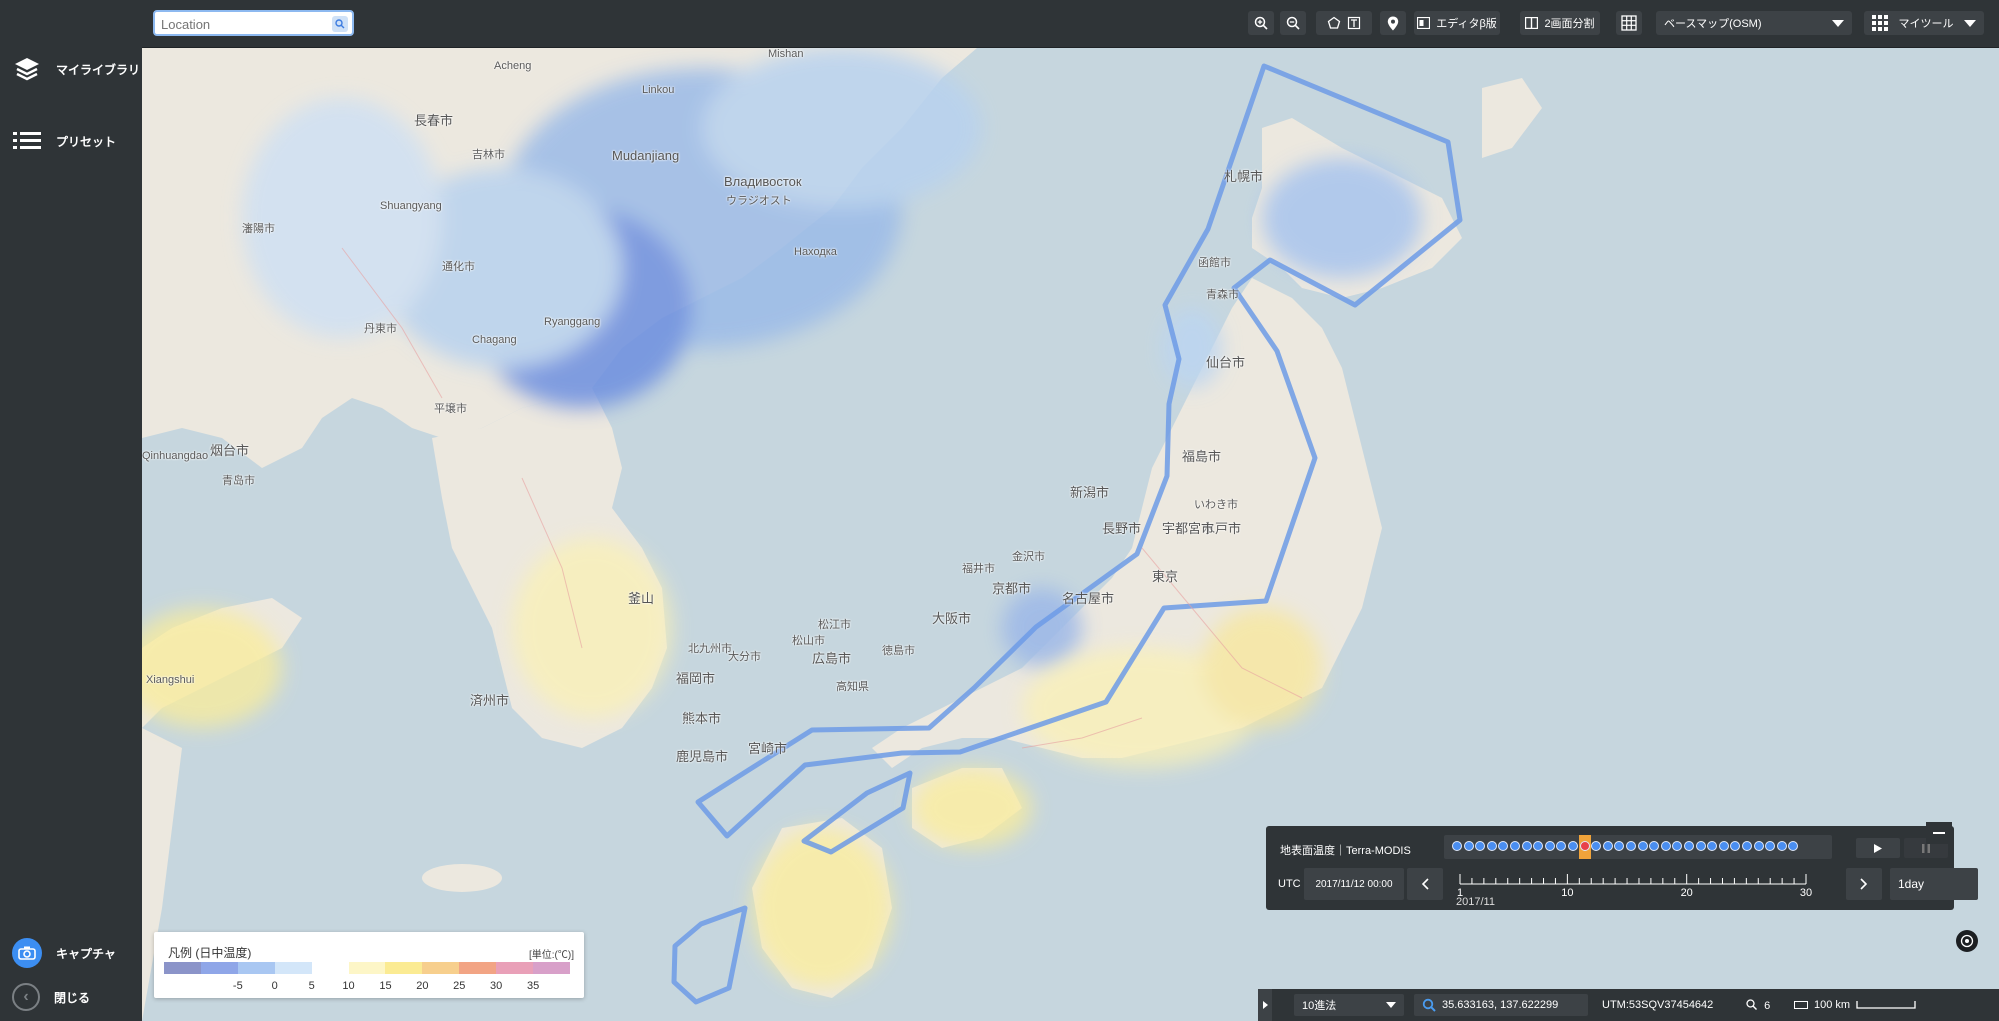  I want to click on statusbar-toggle, so click(1265, 1005).